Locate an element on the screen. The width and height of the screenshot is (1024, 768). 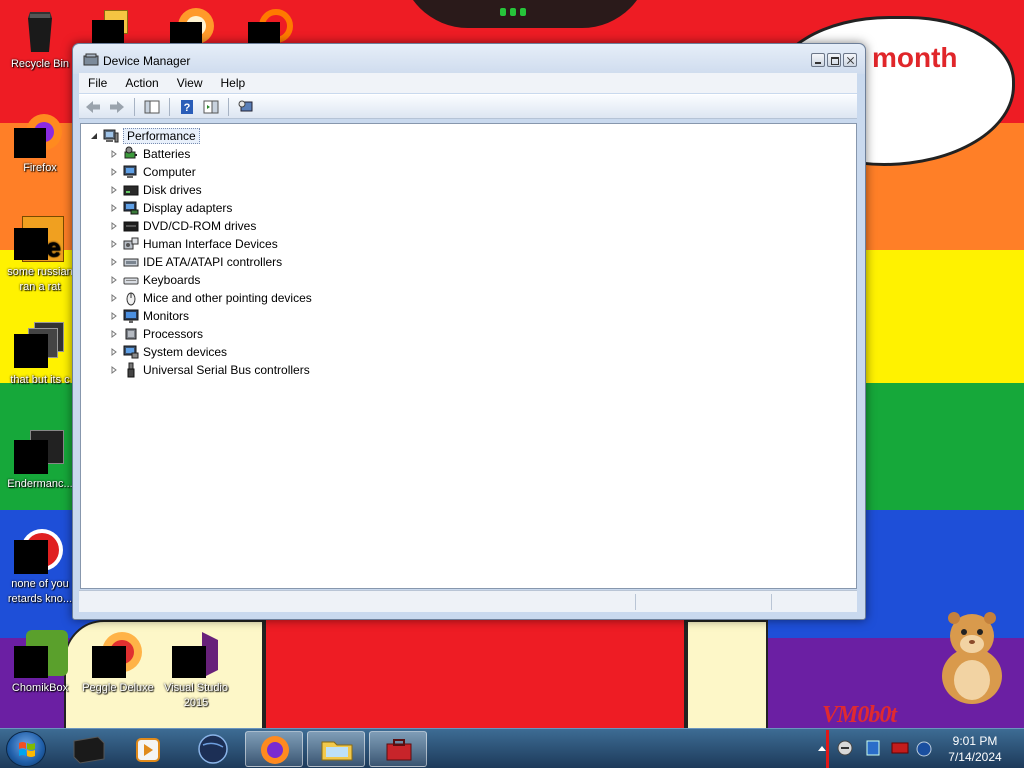
taskbar-firefox is located at coordinates (274, 749).